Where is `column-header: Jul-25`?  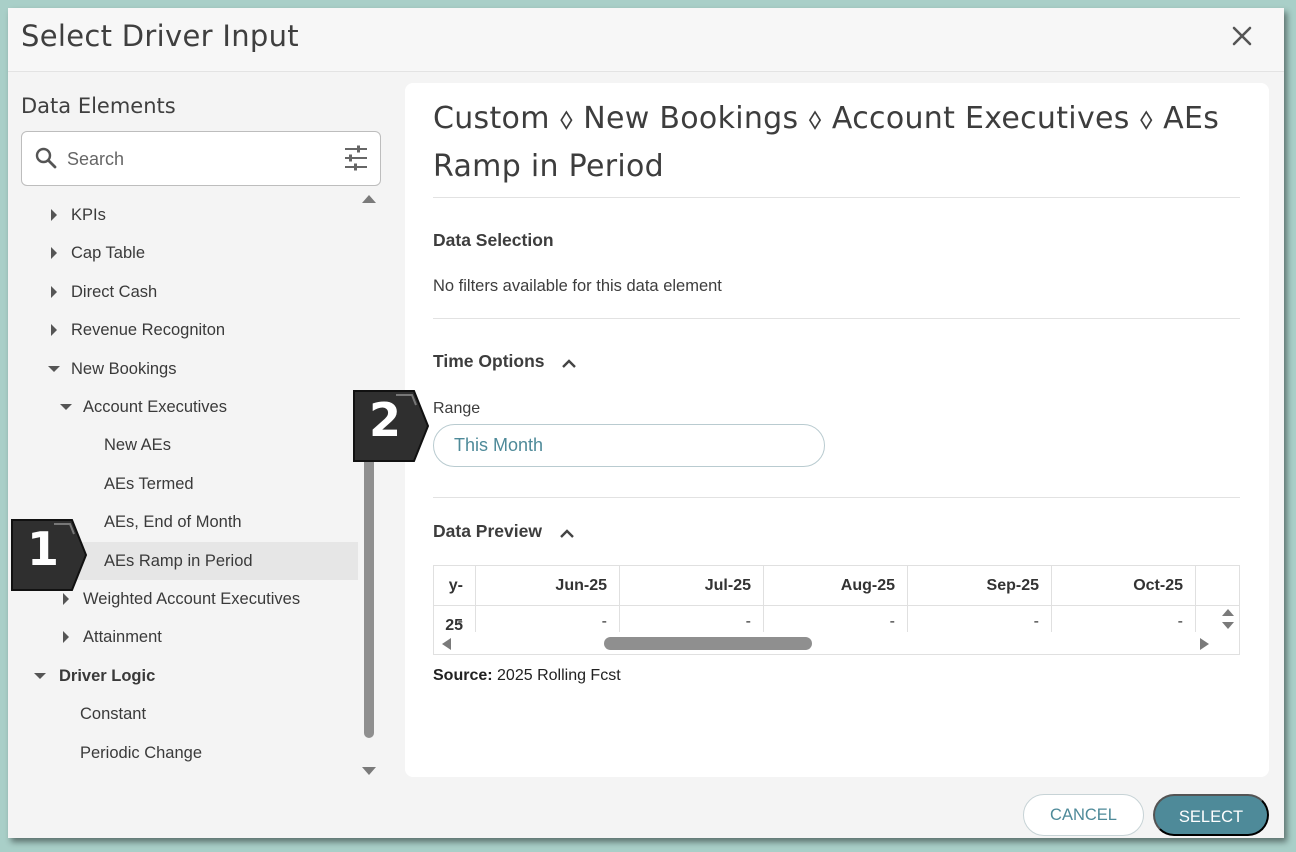 column-header: Jul-25 is located at coordinates (692, 585).